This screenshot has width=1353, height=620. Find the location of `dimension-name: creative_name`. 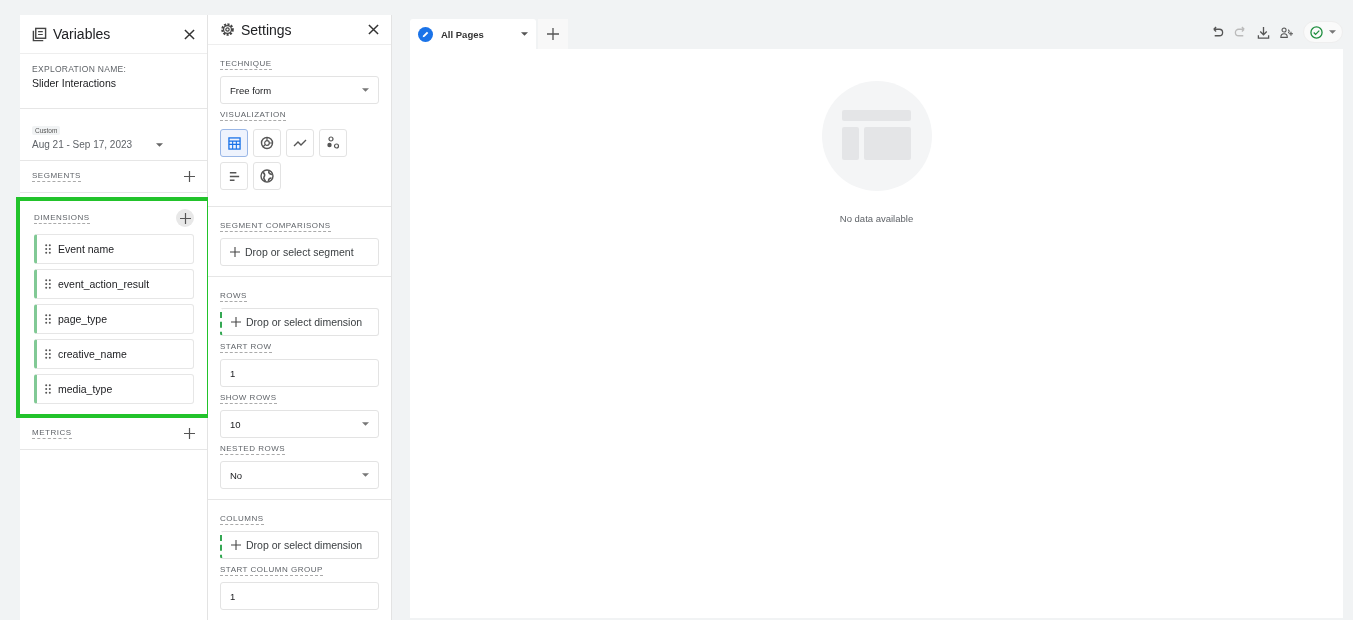

dimension-name: creative_name is located at coordinates (92, 354).